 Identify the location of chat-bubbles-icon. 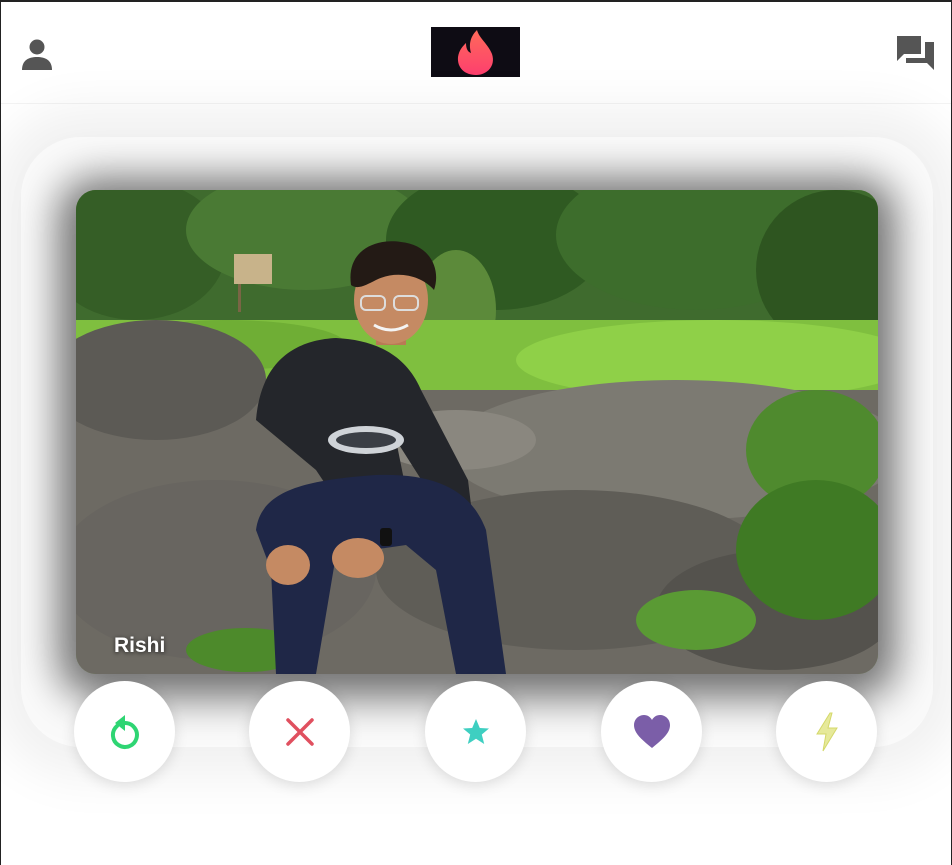
(915, 53).